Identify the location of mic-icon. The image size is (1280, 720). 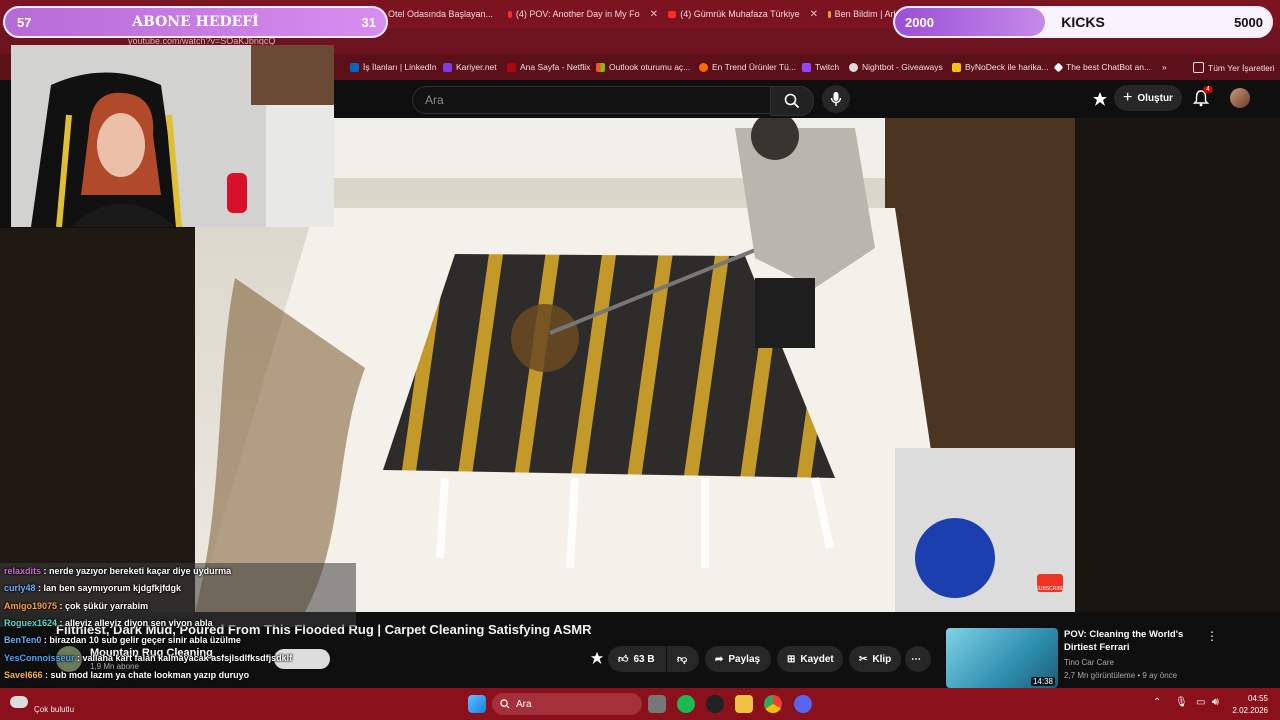
(836, 99).